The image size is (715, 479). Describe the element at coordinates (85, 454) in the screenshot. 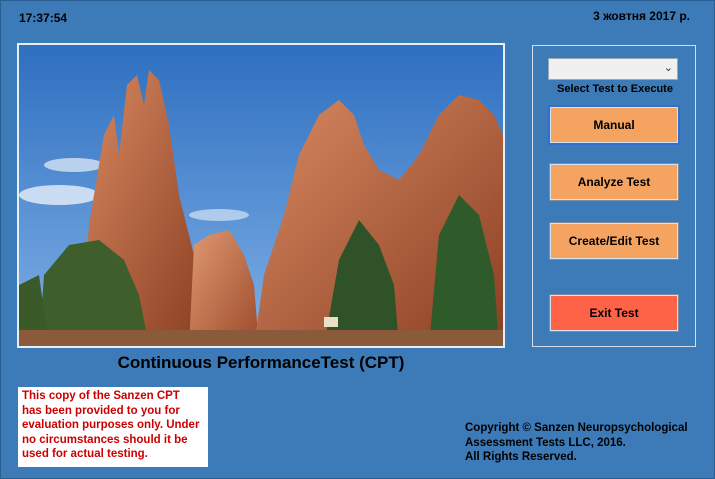

I see `notice-line: used for actual testing.` at that location.